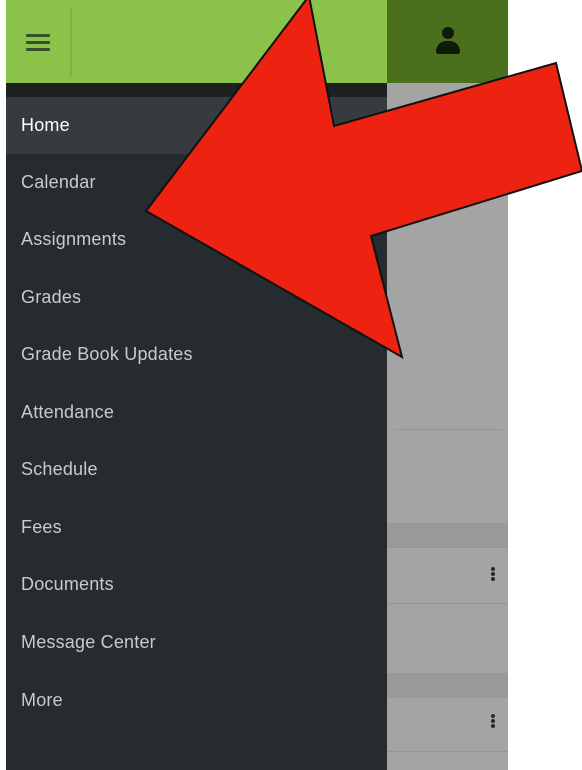 Image resolution: width=582 pixels, height=770 pixels. I want to click on menu-button-divider, so click(71, 42).